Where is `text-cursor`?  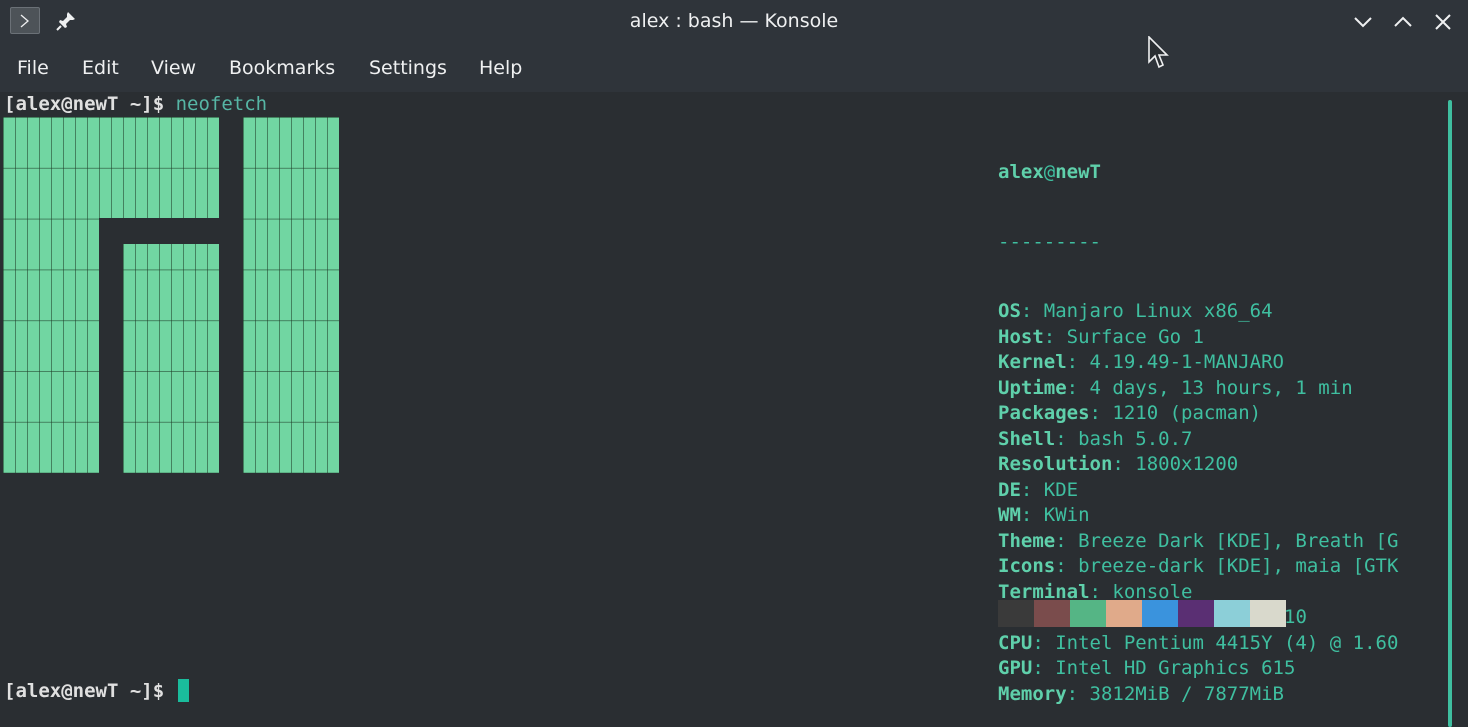 text-cursor is located at coordinates (183, 690).